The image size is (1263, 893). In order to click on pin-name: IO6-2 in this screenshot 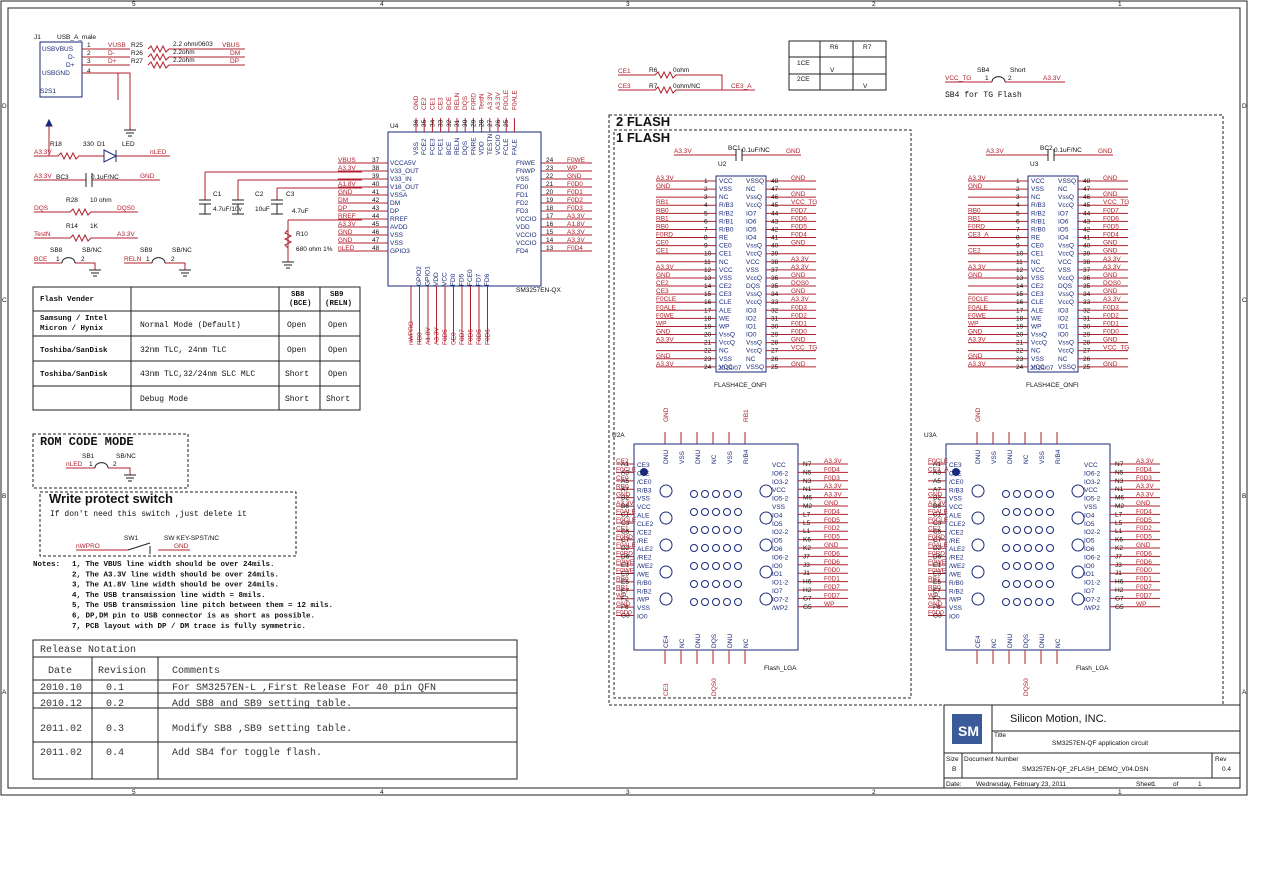, I will do `click(1092, 557)`.